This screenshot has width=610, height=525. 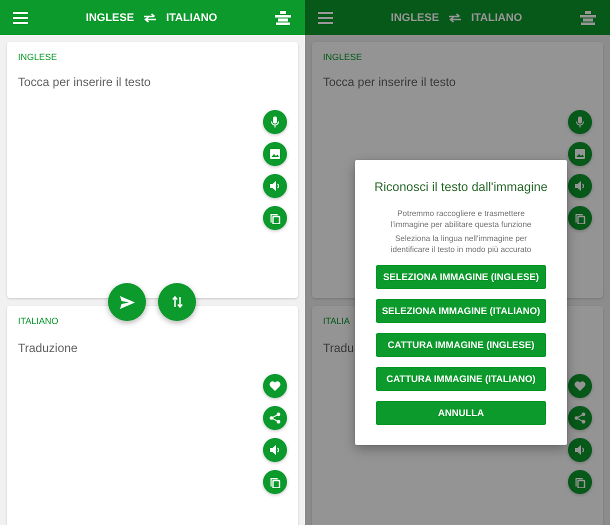 What do you see at coordinates (461, 187) in the screenshot?
I see `dialog-title: Riconosci il testo dall'immagine` at bounding box center [461, 187].